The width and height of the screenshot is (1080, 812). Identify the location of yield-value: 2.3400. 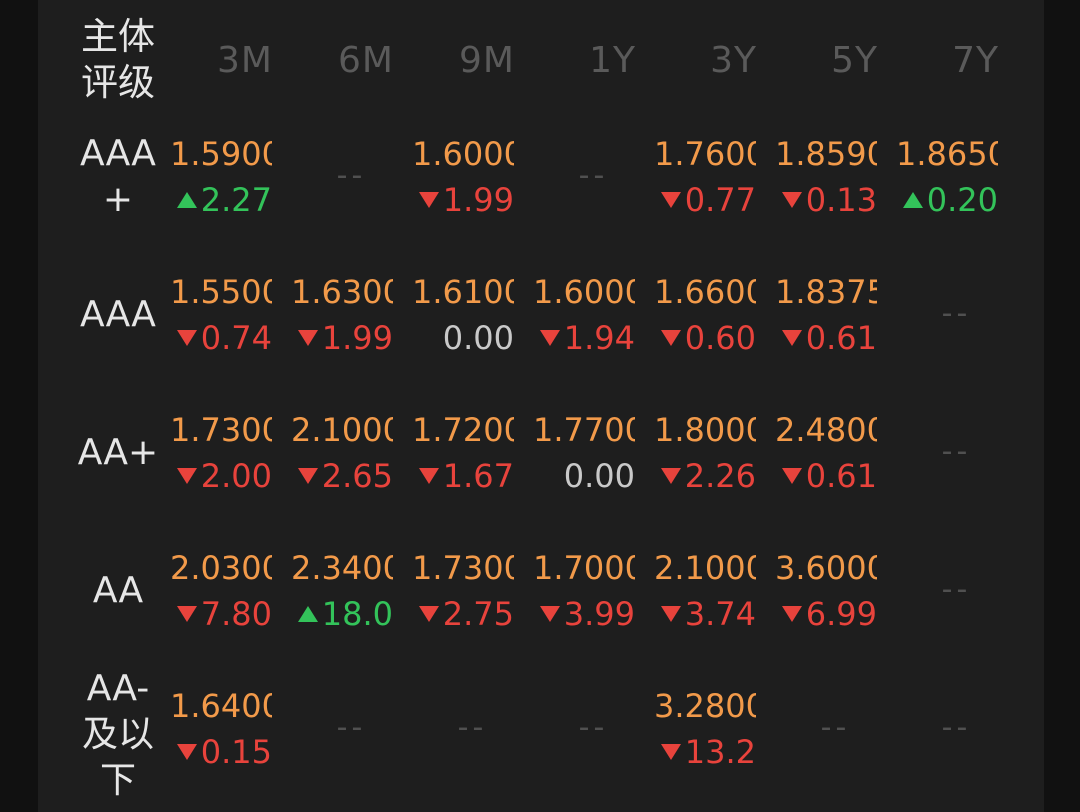
(342, 568).